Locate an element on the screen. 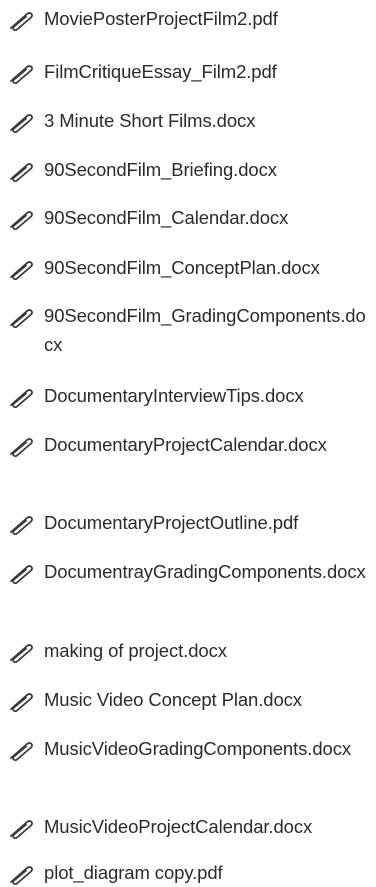  attachment-name: DocumentrayGradingComponents.docx is located at coordinates (205, 571).